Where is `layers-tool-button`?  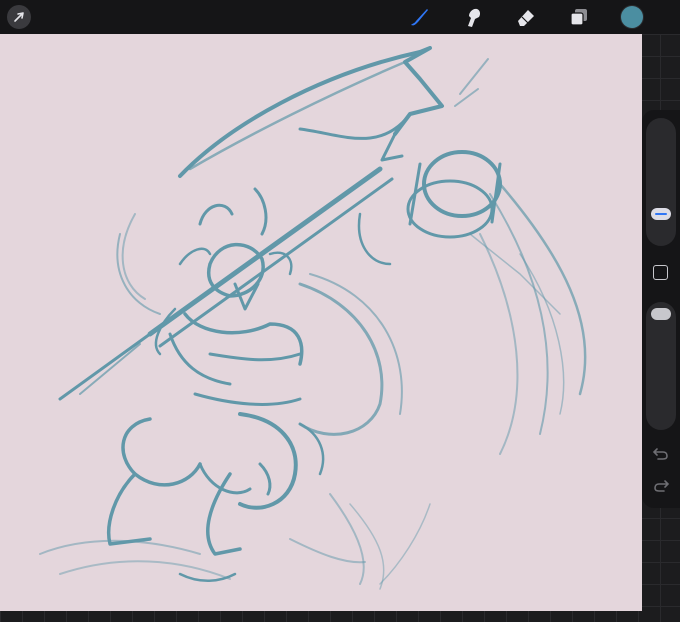 layers-tool-button is located at coordinates (579, 17).